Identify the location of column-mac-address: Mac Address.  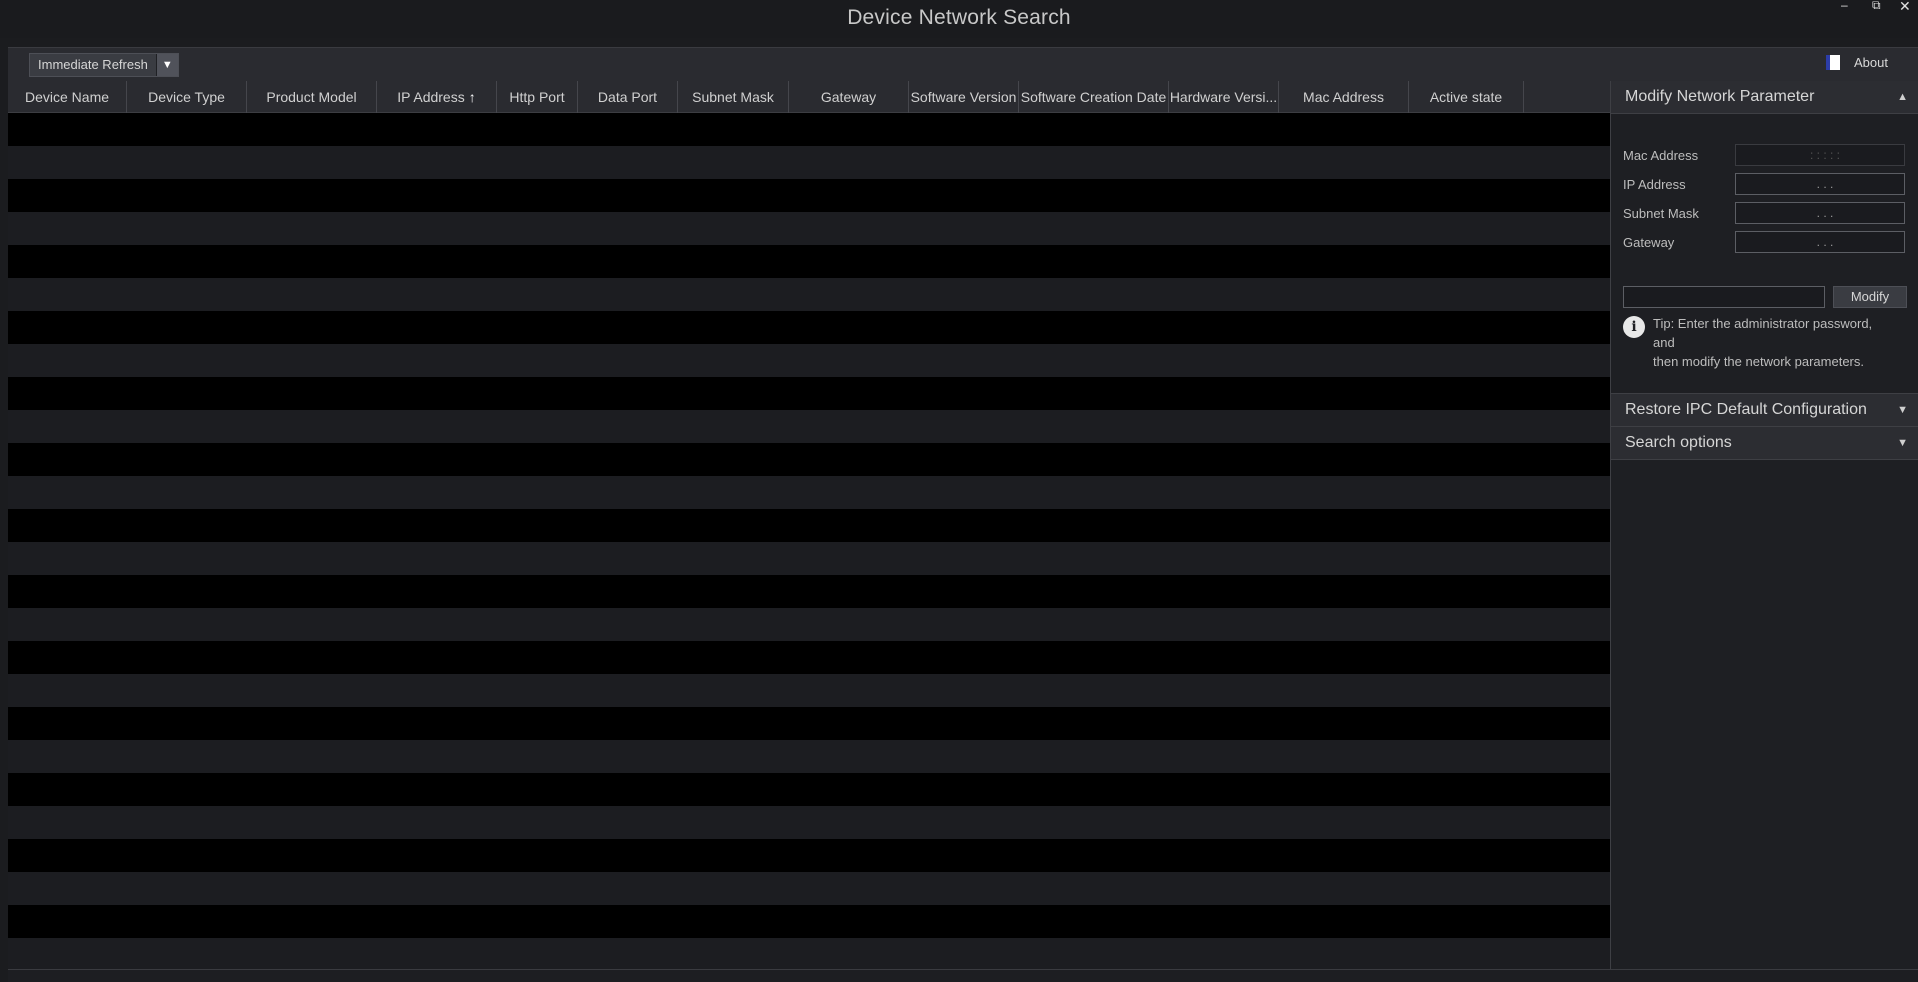
(1344, 97).